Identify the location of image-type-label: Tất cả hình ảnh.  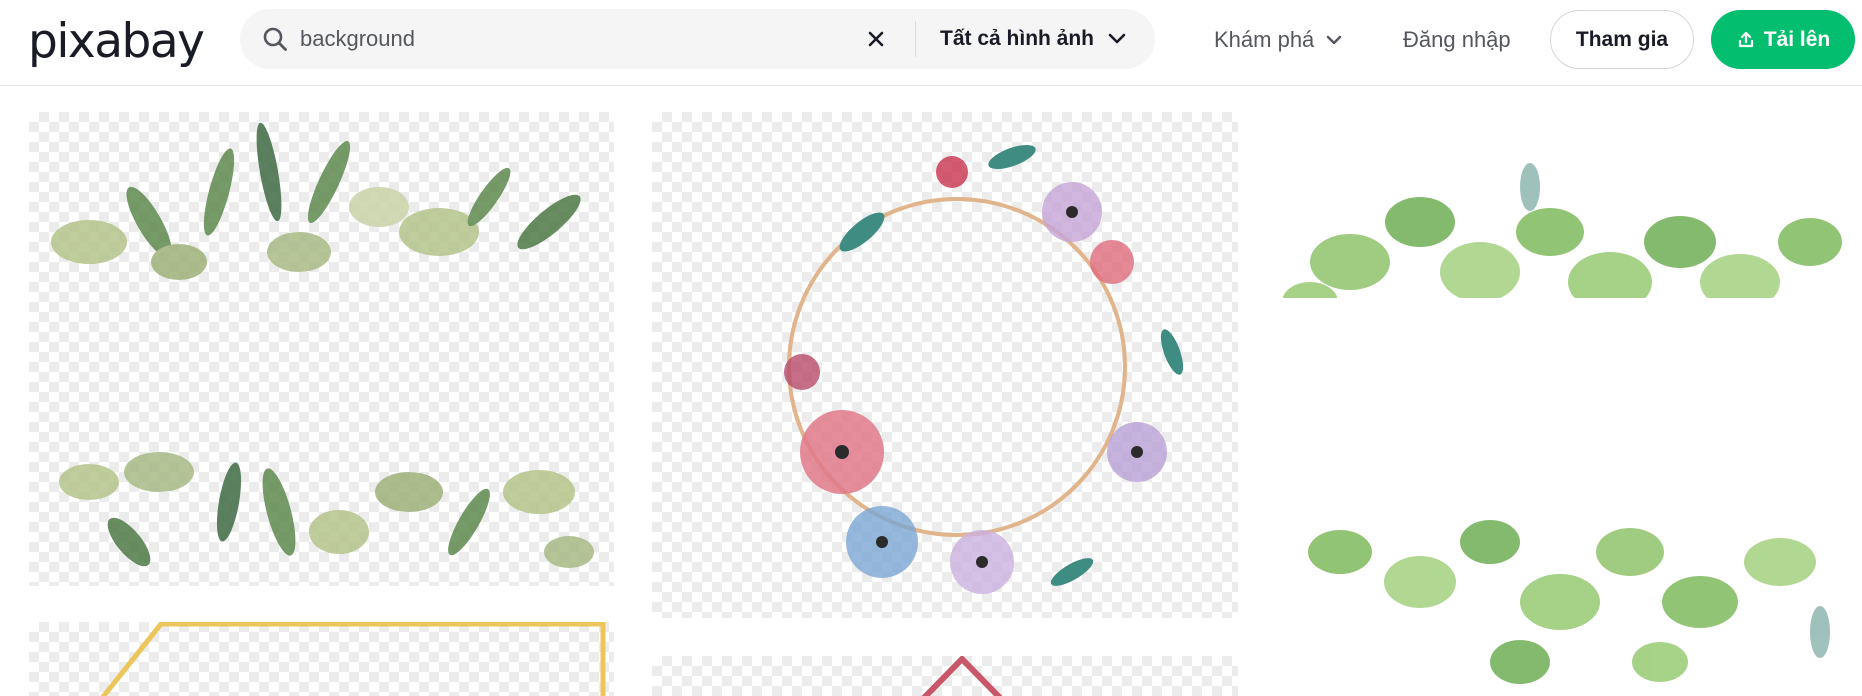
(1017, 38).